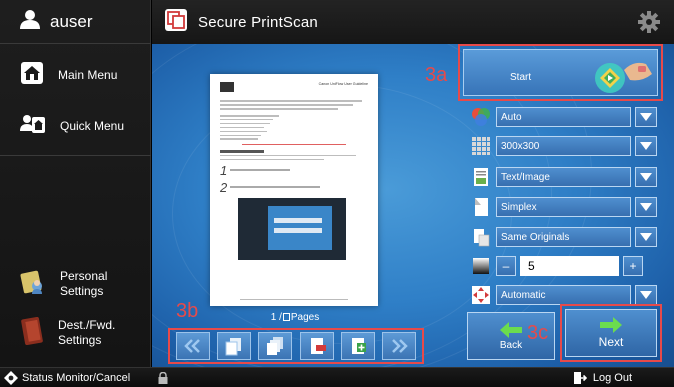 The image size is (674, 387). Describe the element at coordinates (32, 333) in the screenshot. I see `address-book-icon` at that location.